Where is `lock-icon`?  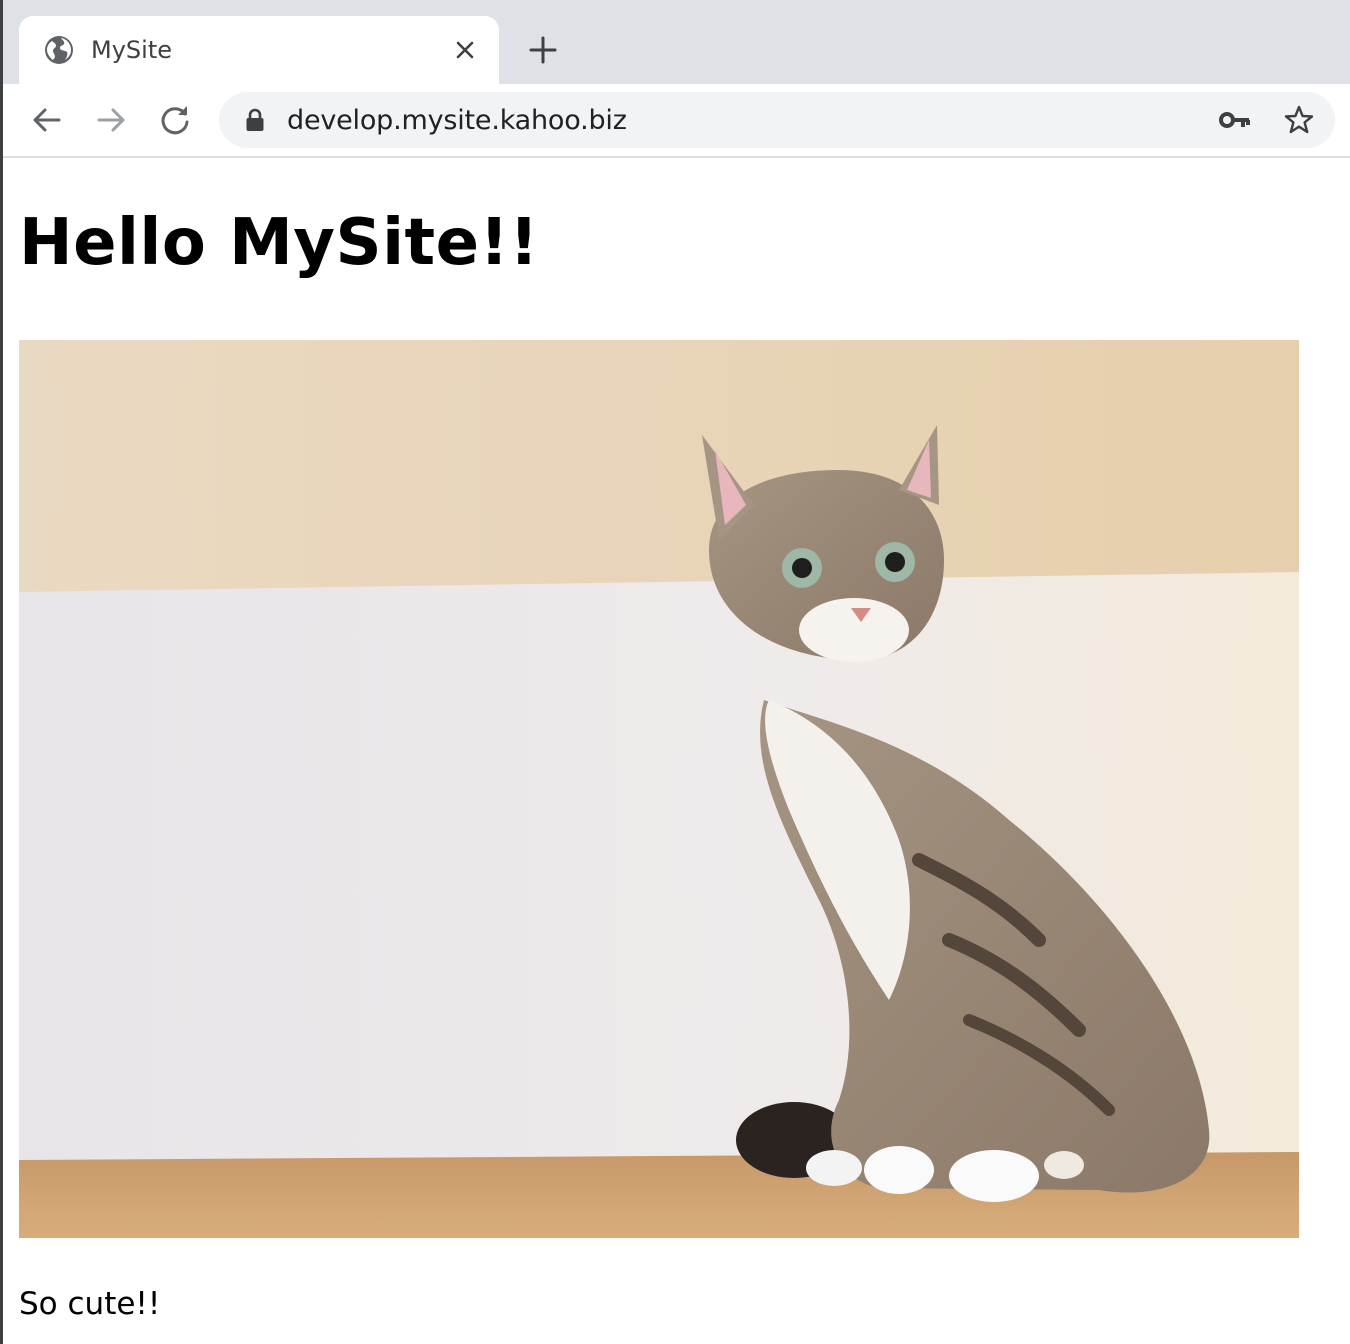 lock-icon is located at coordinates (255, 120).